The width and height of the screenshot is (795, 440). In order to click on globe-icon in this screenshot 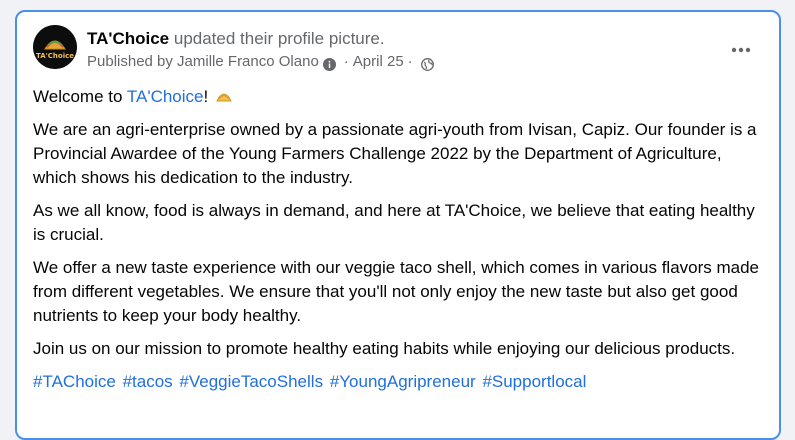, I will do `click(427, 63)`.